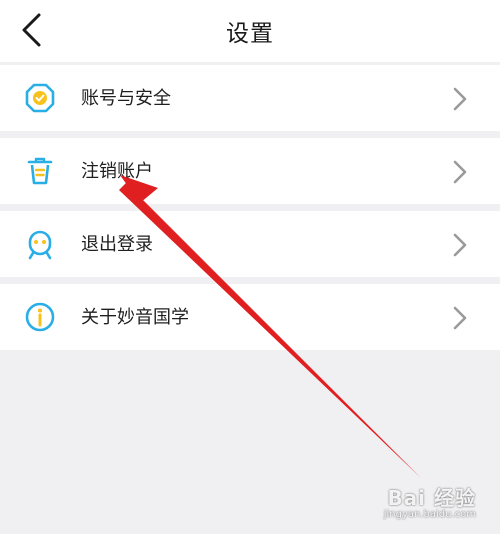 The height and width of the screenshot is (534, 500). Describe the element at coordinates (431, 498) in the screenshot. I see `watermark-main-text: Bai 经验` at that location.